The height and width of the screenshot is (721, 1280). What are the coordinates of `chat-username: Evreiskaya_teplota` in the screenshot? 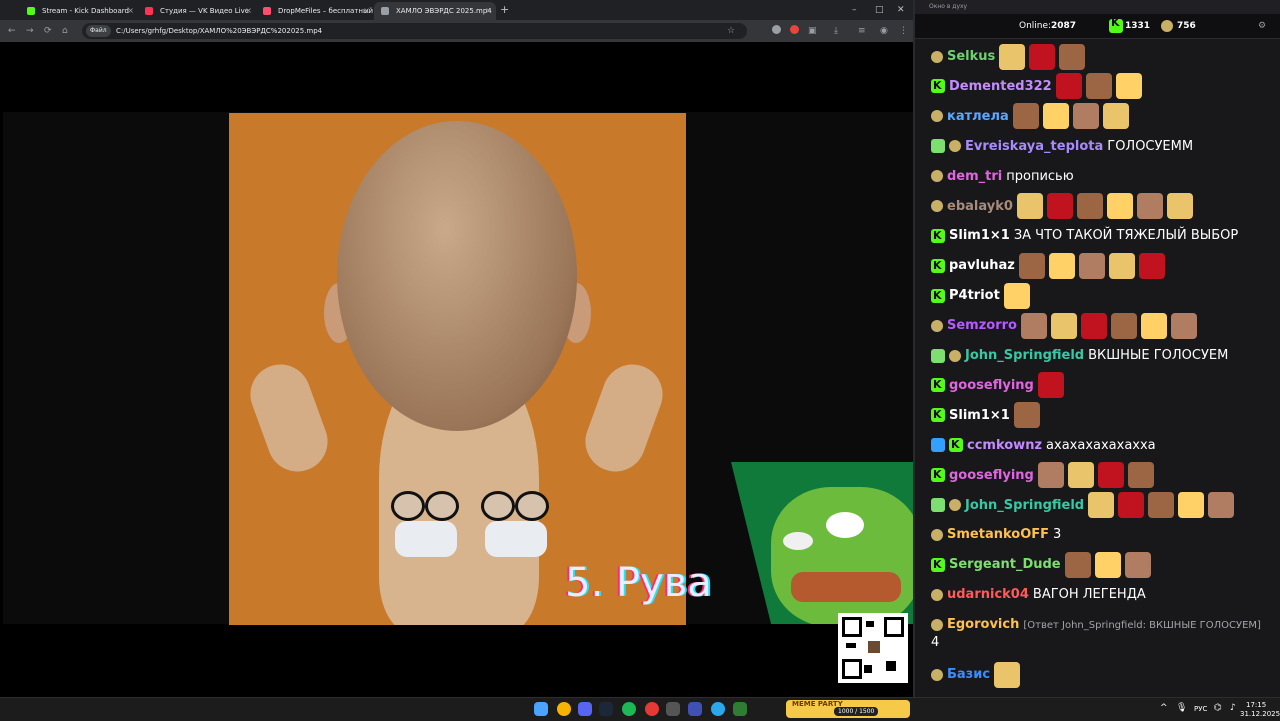 It's located at (1034, 146).